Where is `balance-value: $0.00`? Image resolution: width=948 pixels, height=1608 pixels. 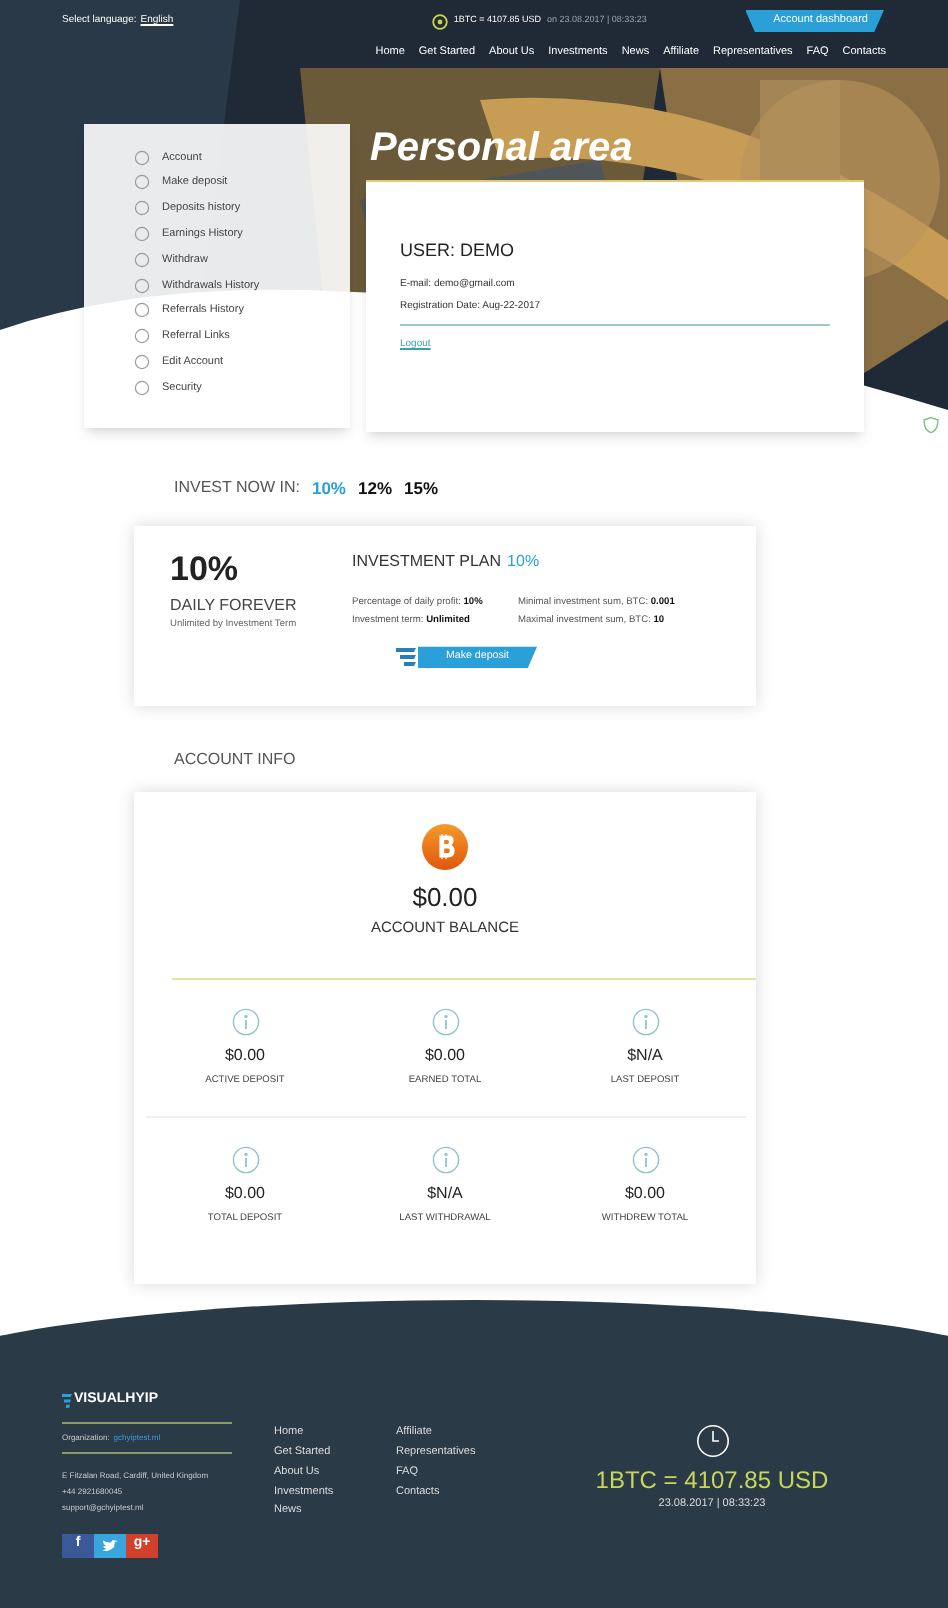
balance-value: $0.00 is located at coordinates (445, 898).